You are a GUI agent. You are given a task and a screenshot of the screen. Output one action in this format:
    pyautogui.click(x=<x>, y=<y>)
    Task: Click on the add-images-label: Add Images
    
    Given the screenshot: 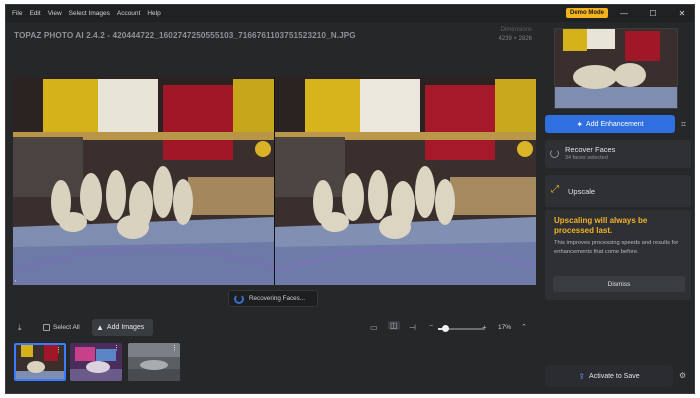 What is the action you would take?
    pyautogui.click(x=125, y=327)
    